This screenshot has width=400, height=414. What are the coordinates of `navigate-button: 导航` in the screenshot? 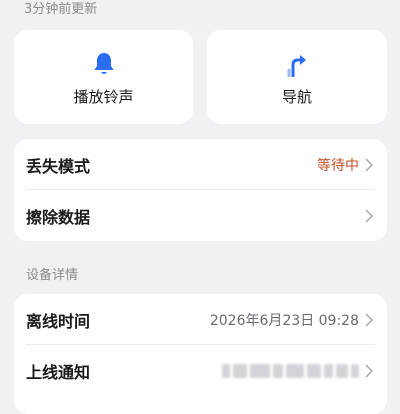 It's located at (297, 77).